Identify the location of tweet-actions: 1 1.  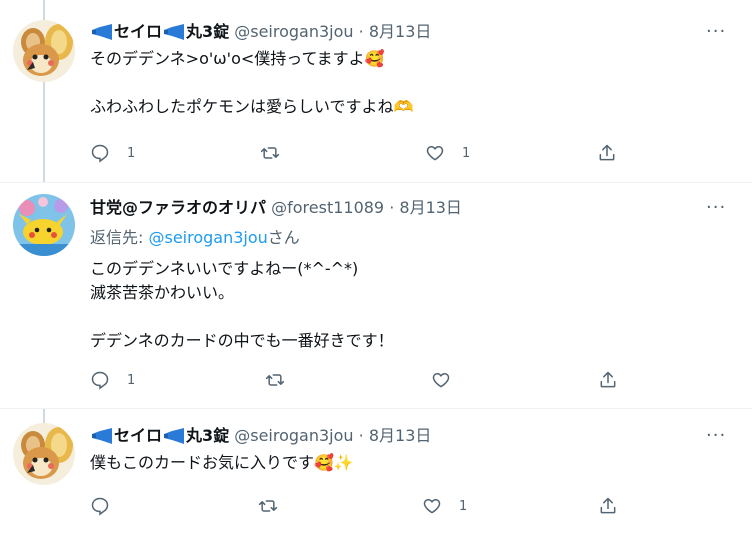
(370, 154).